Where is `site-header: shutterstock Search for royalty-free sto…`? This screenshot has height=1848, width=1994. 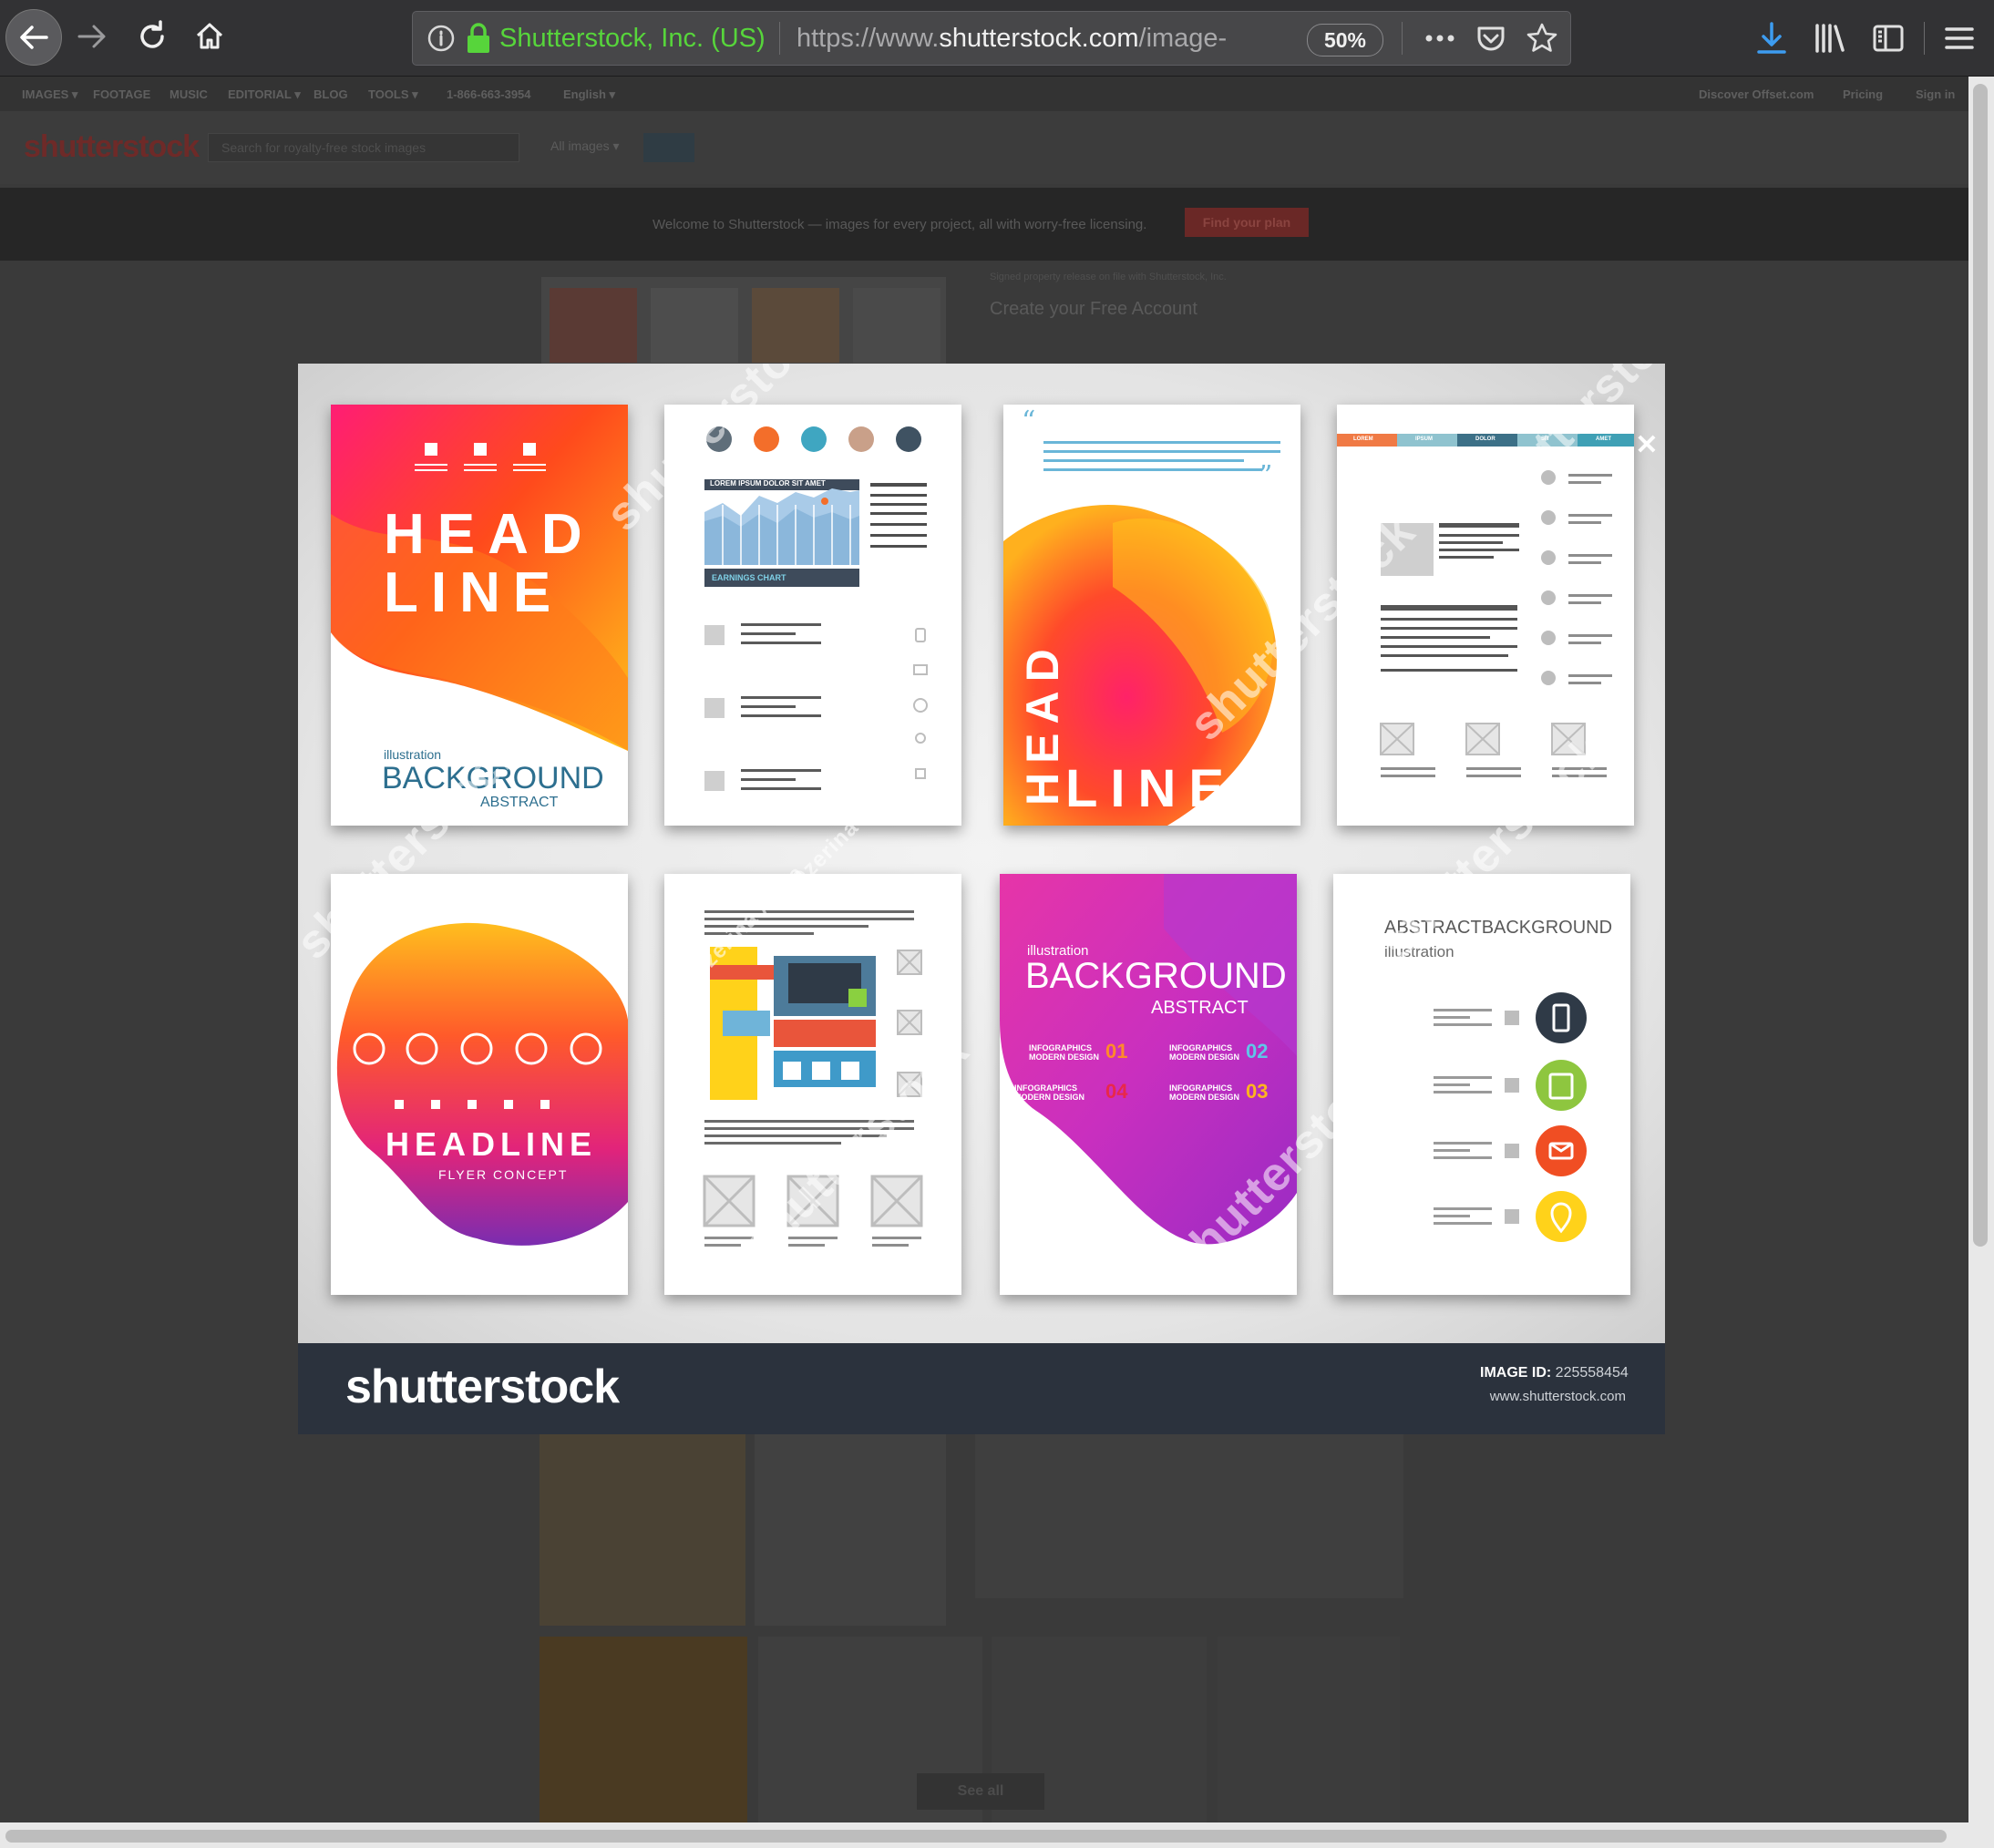
site-header: shutterstock Search for royalty-free sto… is located at coordinates (984, 147).